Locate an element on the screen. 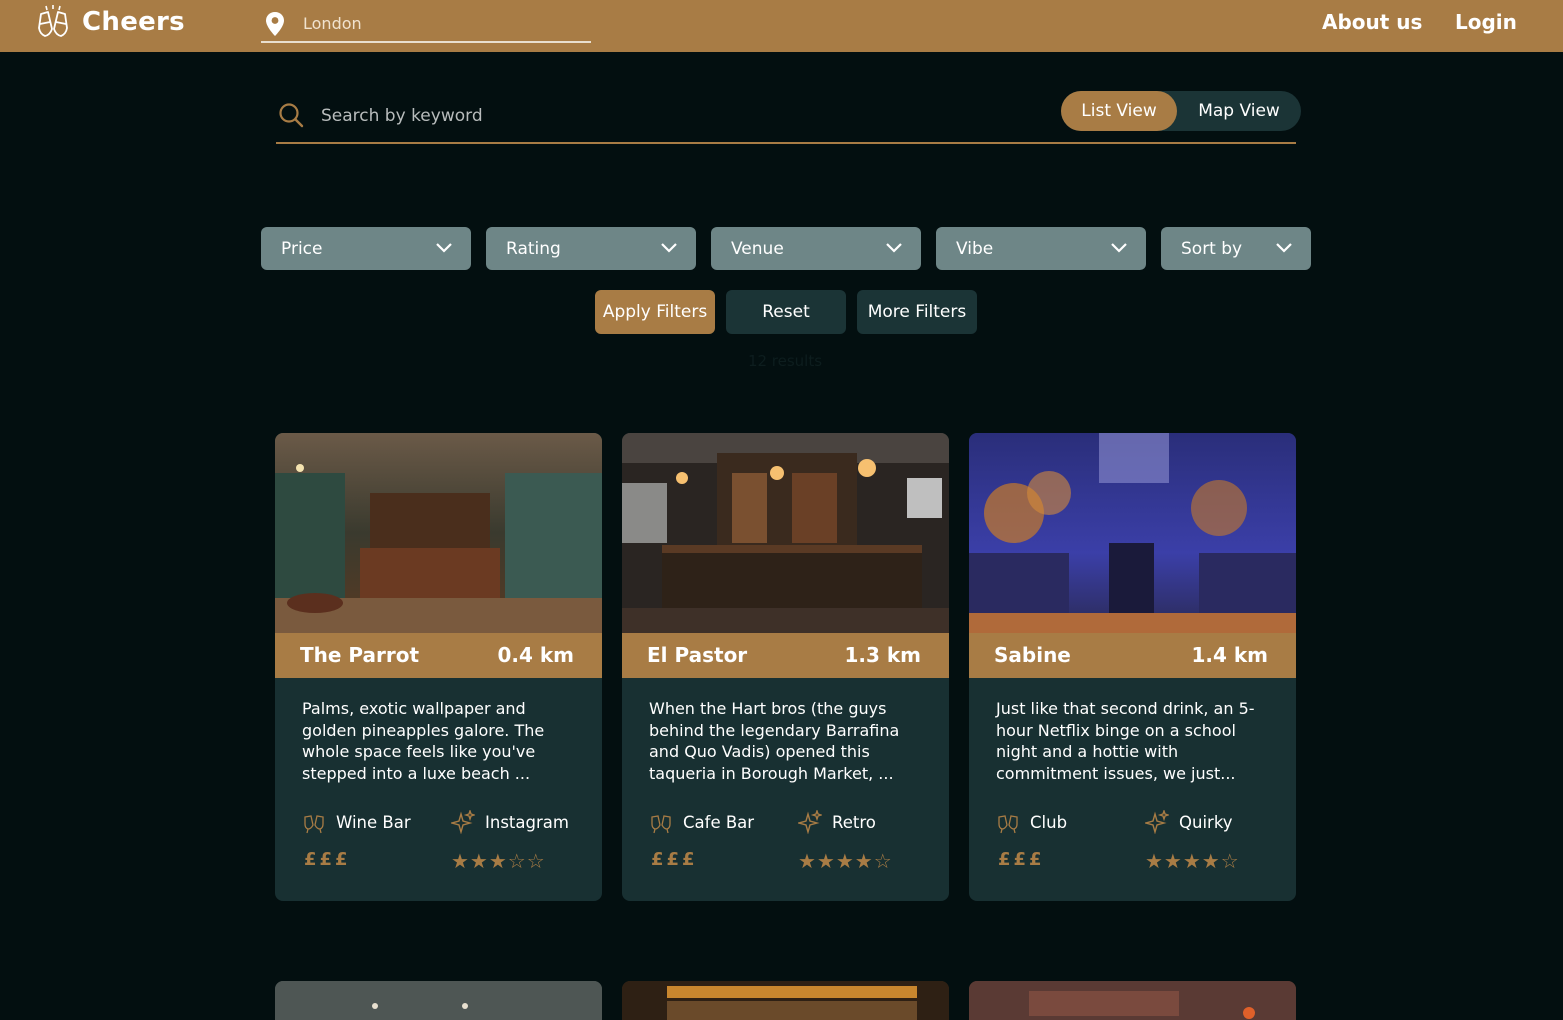 The image size is (1563, 1020). star-rating: ★★★☆☆ is located at coordinates (498, 861).